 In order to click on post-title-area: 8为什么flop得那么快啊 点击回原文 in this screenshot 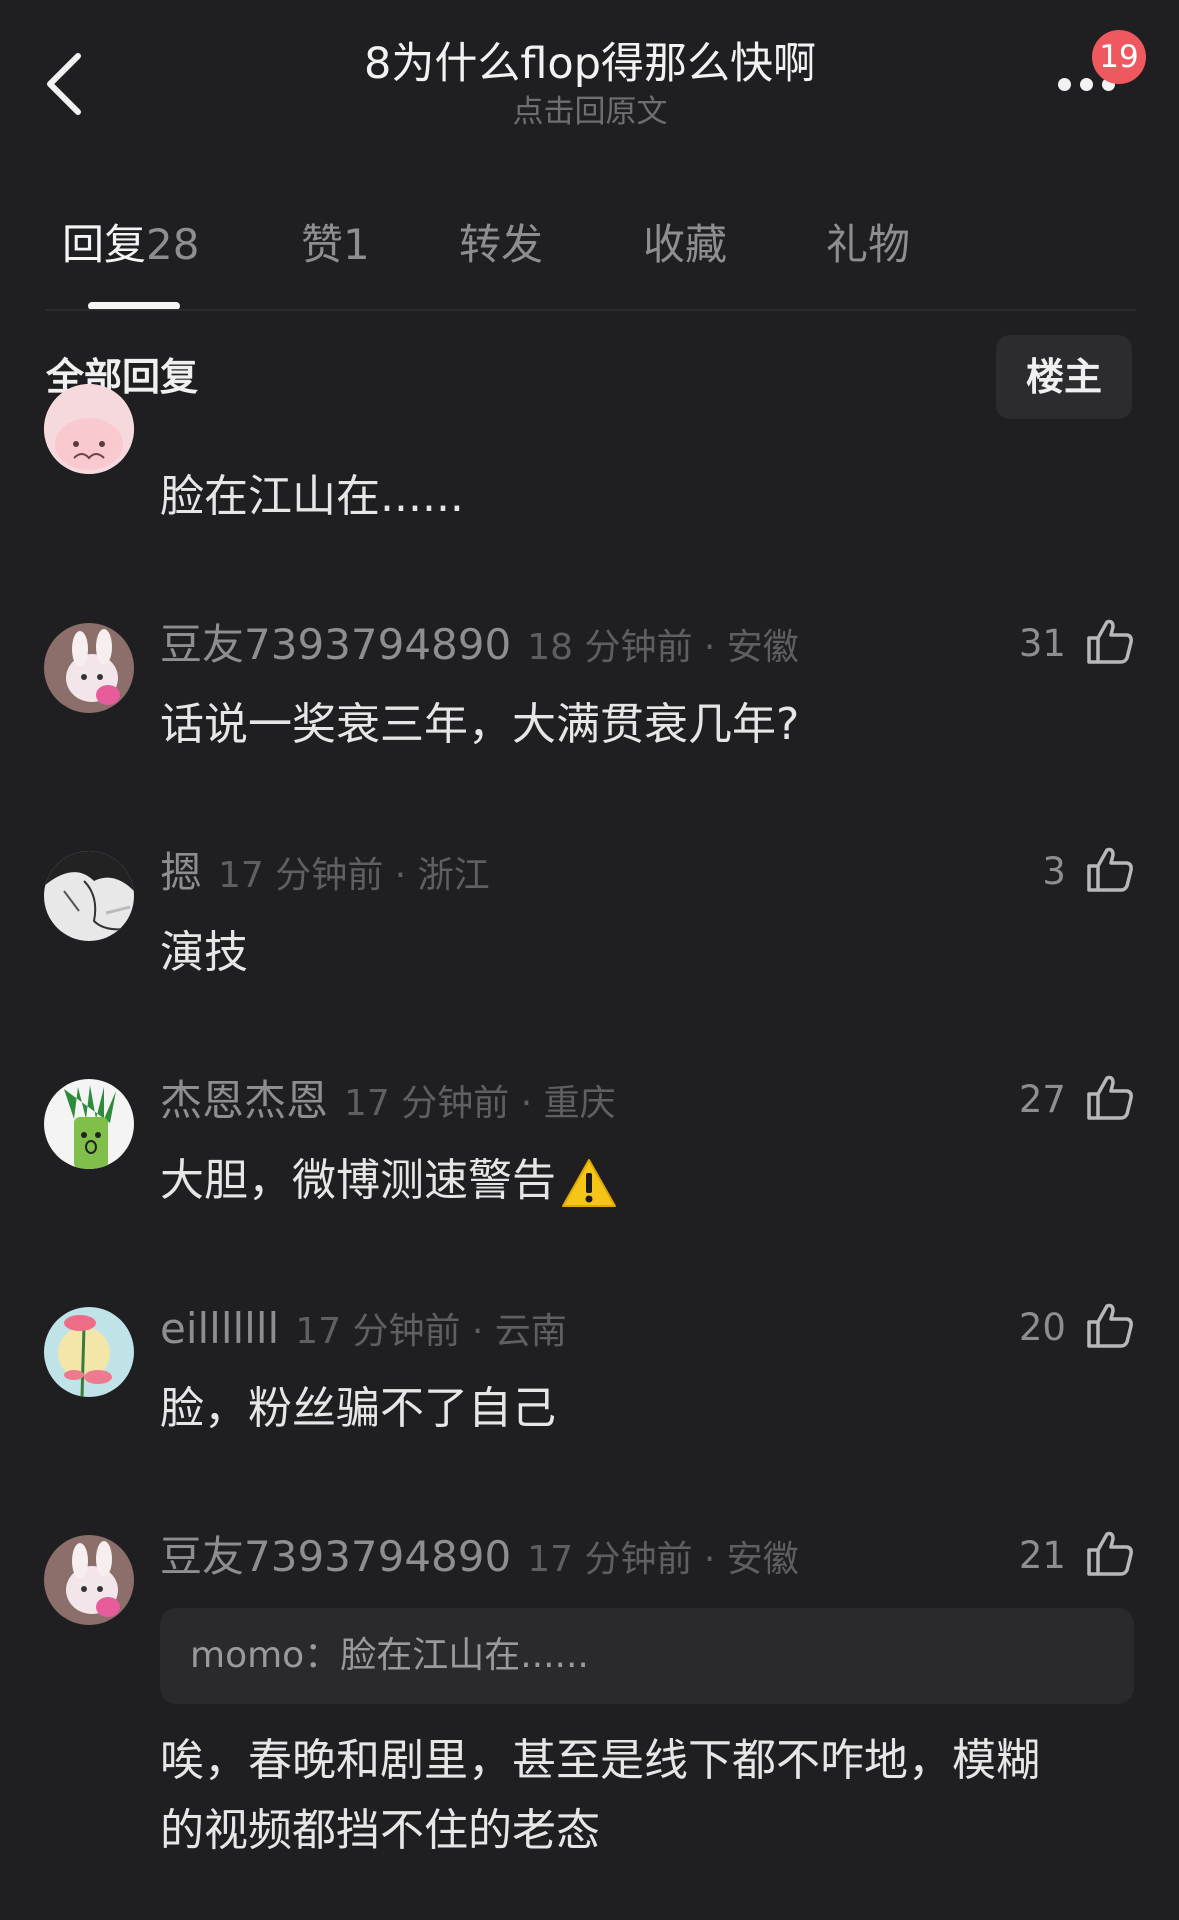, I will do `click(590, 83)`.